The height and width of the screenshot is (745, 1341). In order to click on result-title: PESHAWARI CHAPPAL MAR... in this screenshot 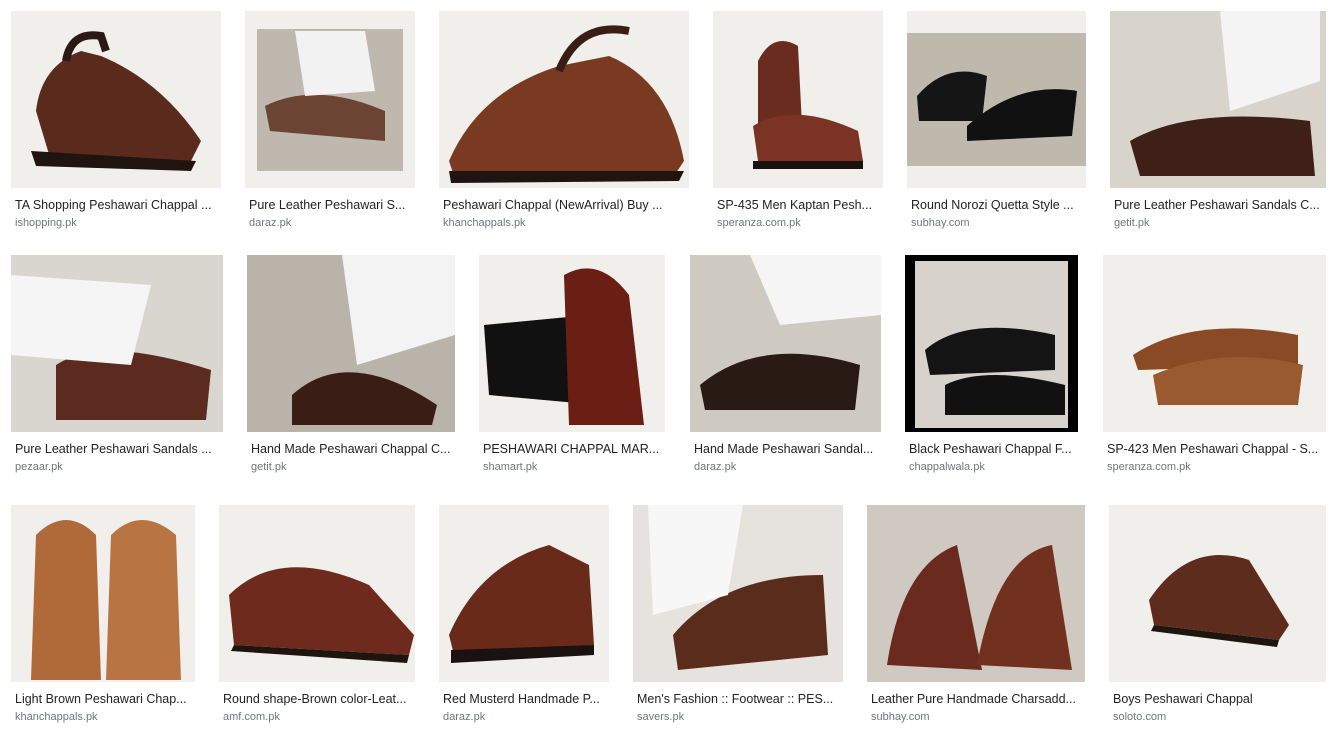, I will do `click(572, 449)`.